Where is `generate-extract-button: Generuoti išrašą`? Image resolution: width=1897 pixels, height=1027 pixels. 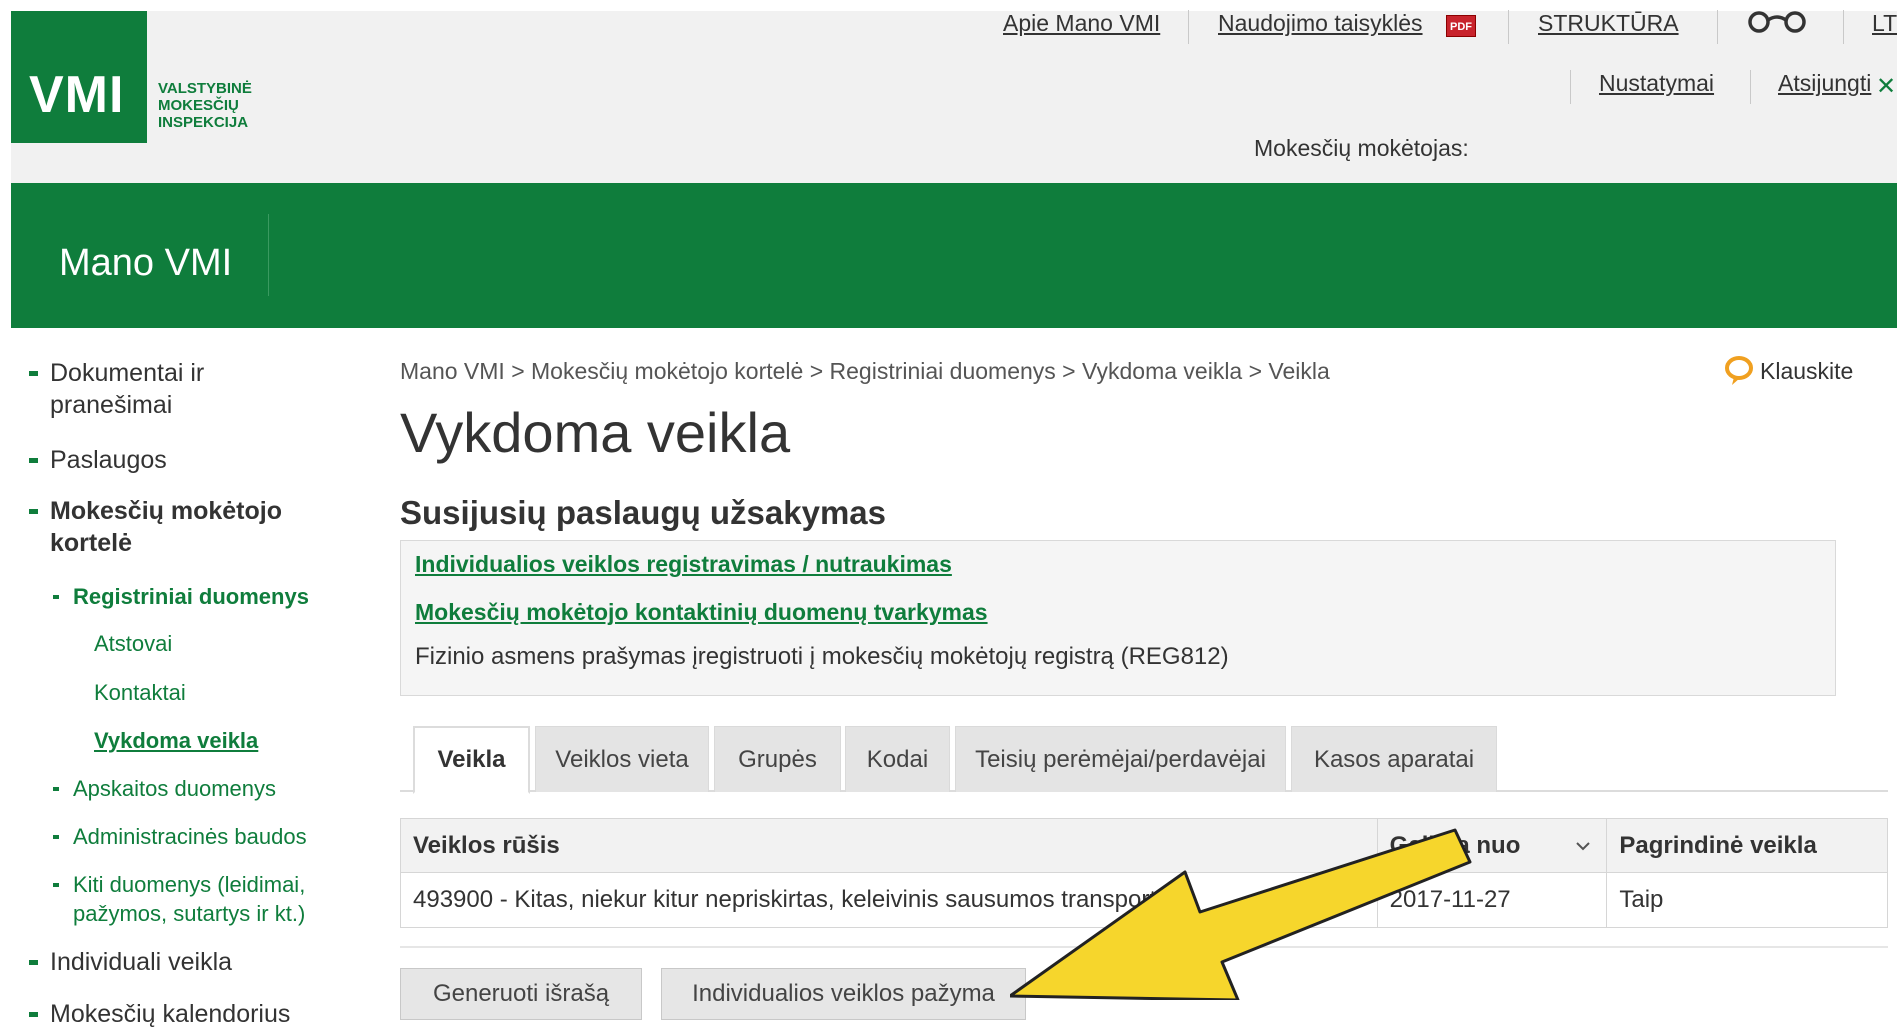
generate-extract-button: Generuoti išrašą is located at coordinates (521, 994).